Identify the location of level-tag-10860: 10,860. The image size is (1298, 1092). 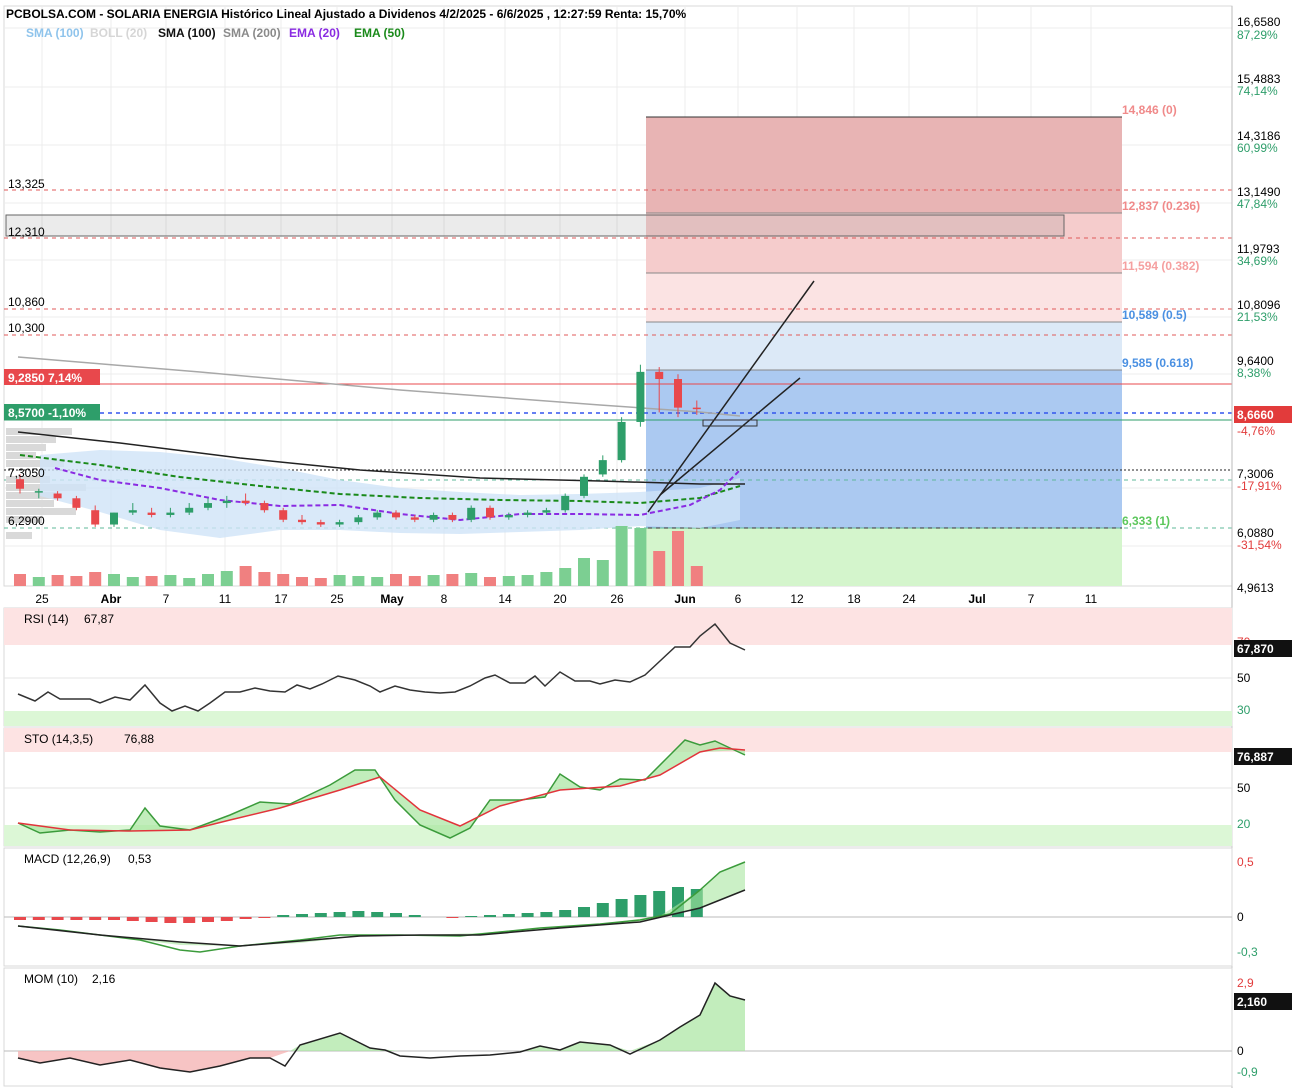
(26, 302).